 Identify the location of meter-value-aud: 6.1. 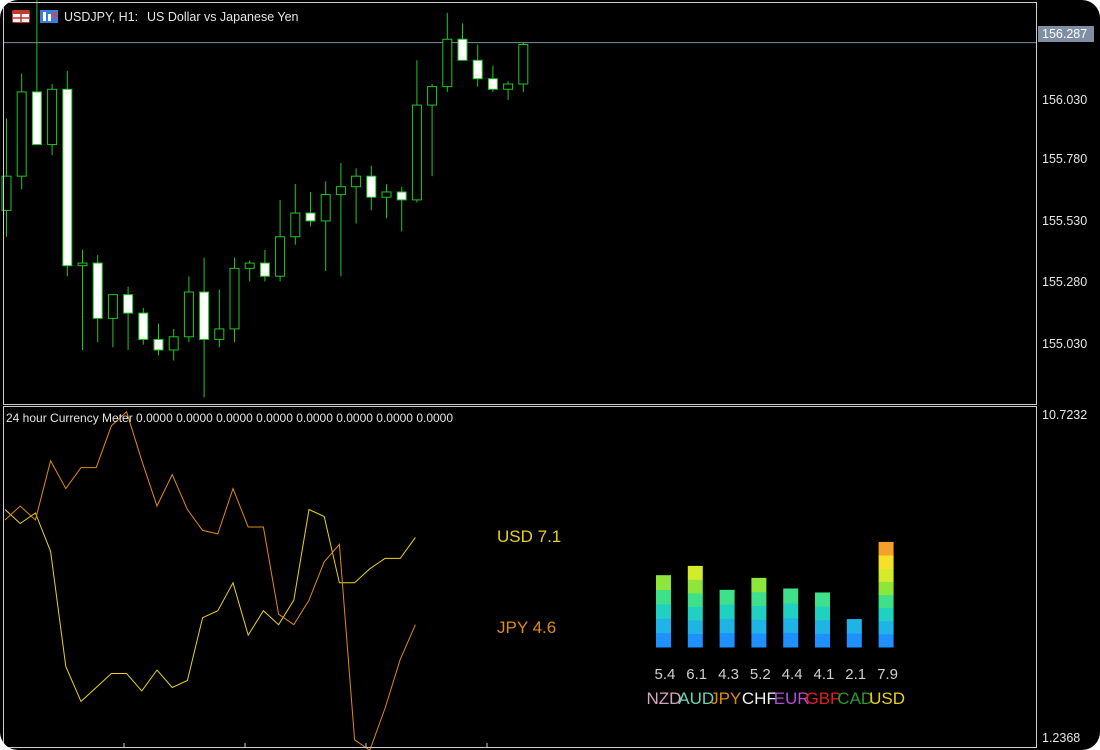
(697, 674).